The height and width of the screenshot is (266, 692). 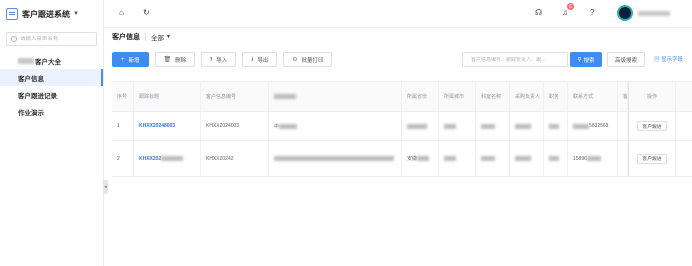 I want to click on show-fields-link: ▤ 显示字段, so click(x=668, y=59).